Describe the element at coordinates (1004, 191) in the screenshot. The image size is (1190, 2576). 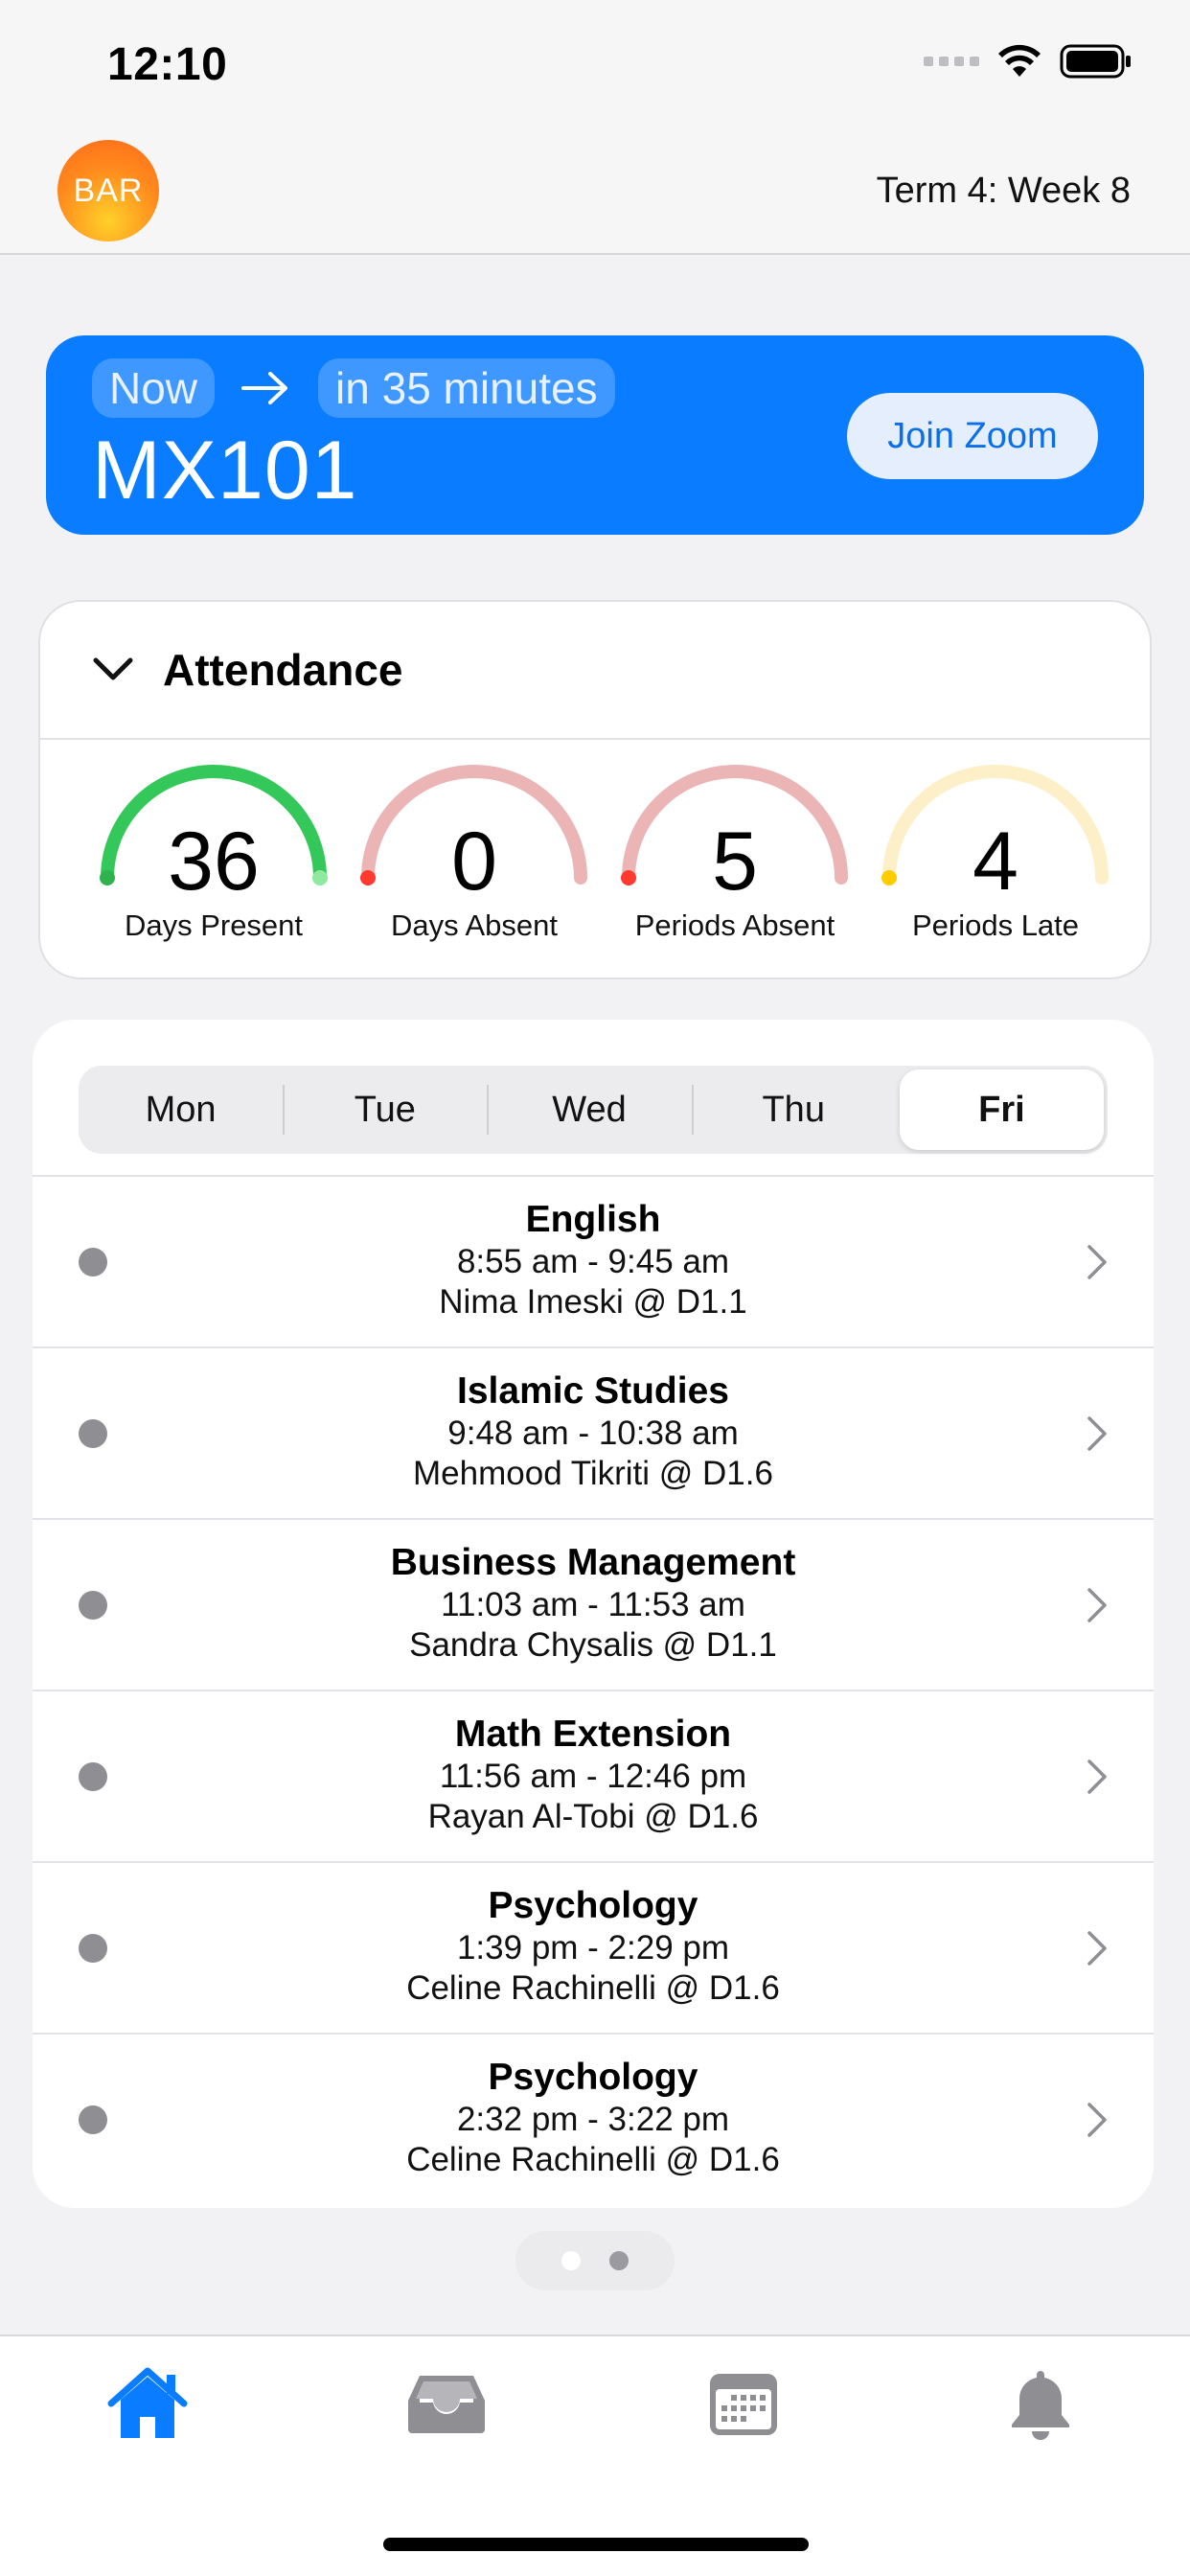
I see `term-label: Term 4: Week 8` at that location.